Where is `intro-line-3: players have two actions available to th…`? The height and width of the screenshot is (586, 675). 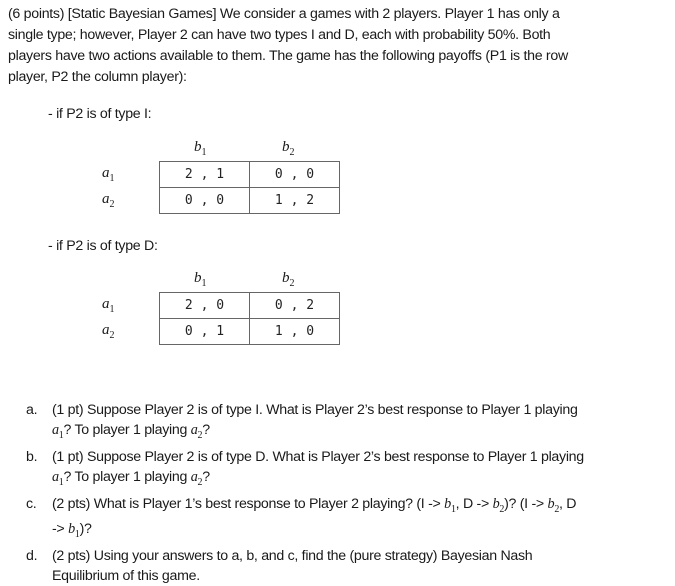
intro-line-3: players have two actions available to th… is located at coordinates (288, 56).